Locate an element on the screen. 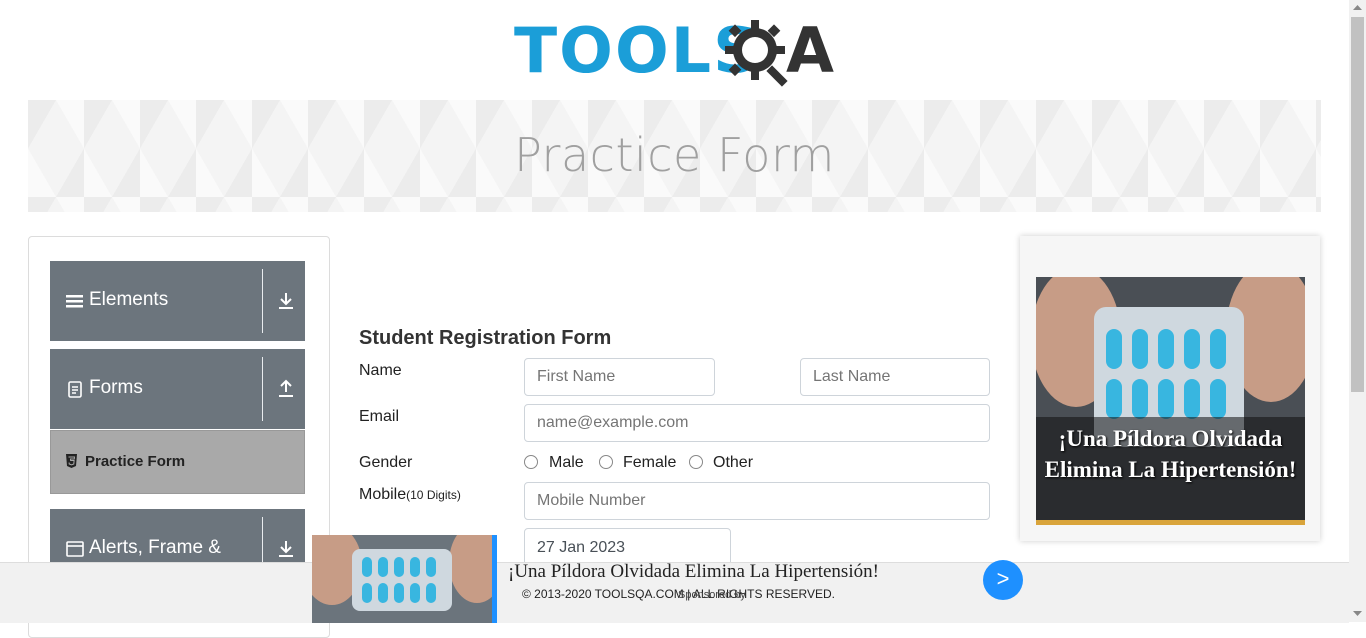 This screenshot has width=1366, height=638. mobile-label: Mobile(10 Digits) is located at coordinates (410, 495).